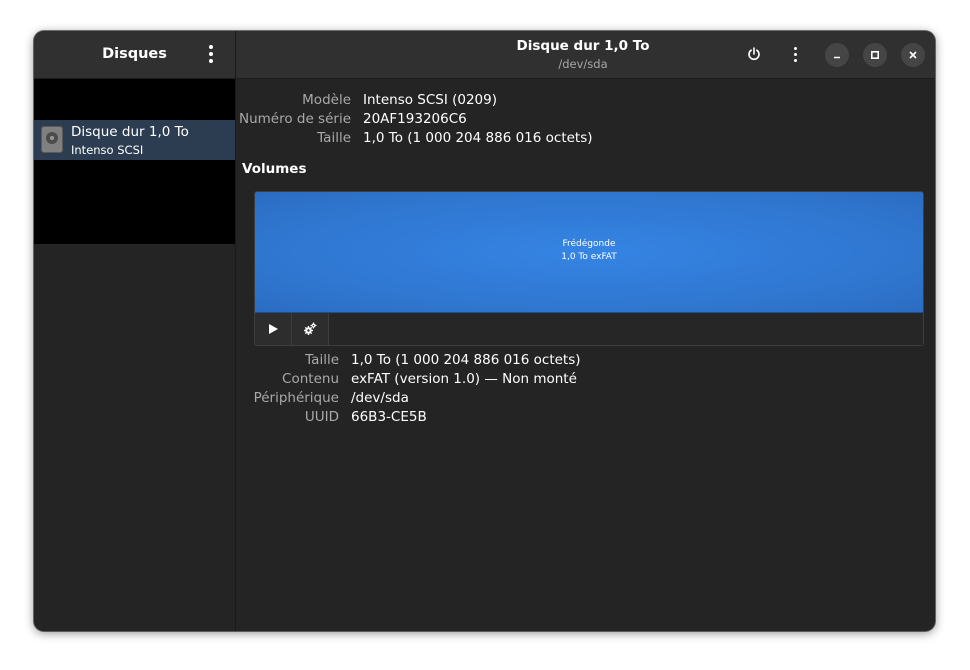 The width and height of the screenshot is (970, 670). Describe the element at coordinates (134, 161) in the screenshot. I see `drive-list: Disque dur 1,0 To Intenso SCSI` at that location.